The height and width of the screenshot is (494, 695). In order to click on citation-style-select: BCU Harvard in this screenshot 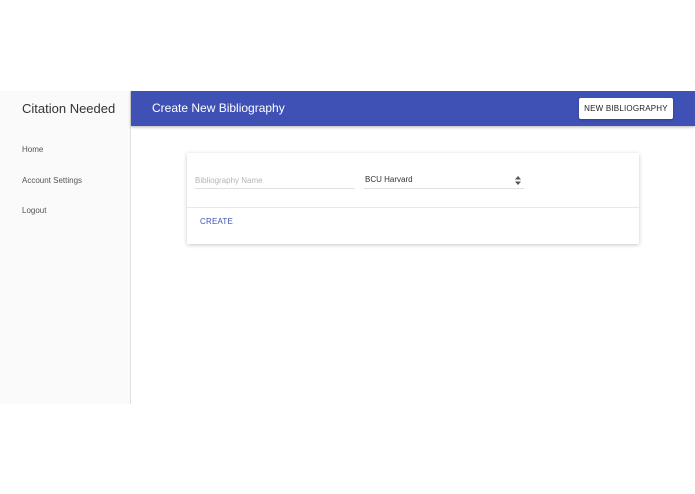, I will do `click(444, 181)`.